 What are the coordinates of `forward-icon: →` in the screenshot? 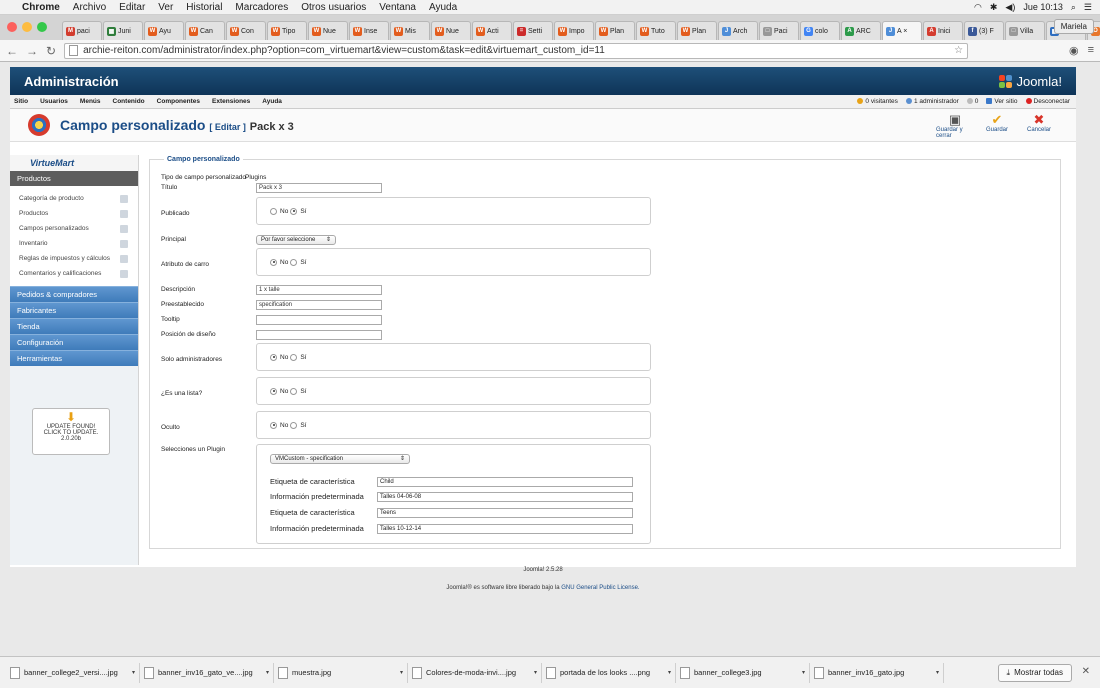 It's located at (32, 51).